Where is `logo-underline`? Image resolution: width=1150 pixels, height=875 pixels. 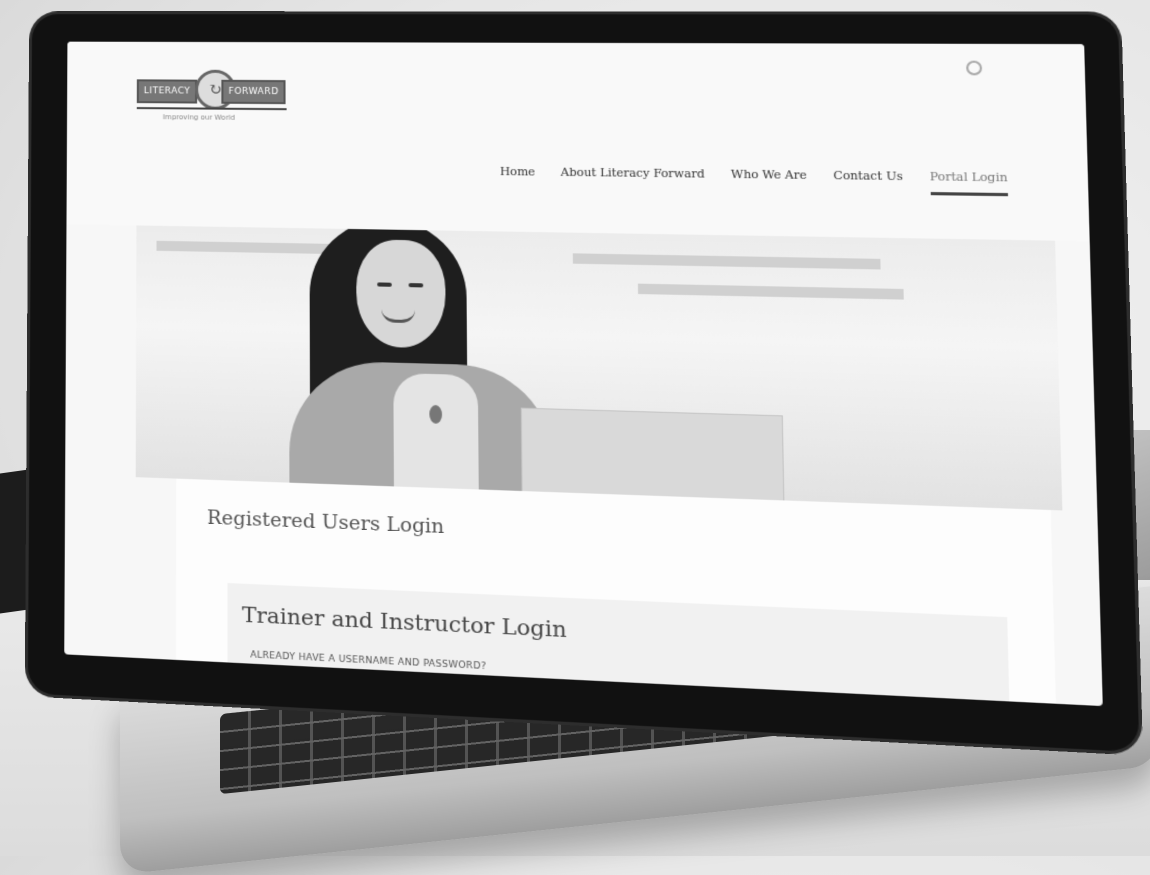
logo-underline is located at coordinates (212, 108).